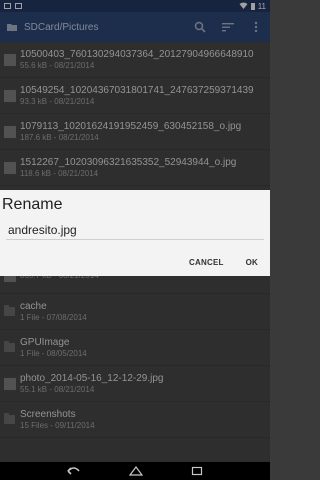 Image resolution: width=320 pixels, height=480 pixels. Describe the element at coordinates (32, 204) in the screenshot. I see `dialog-title: Rename` at that location.